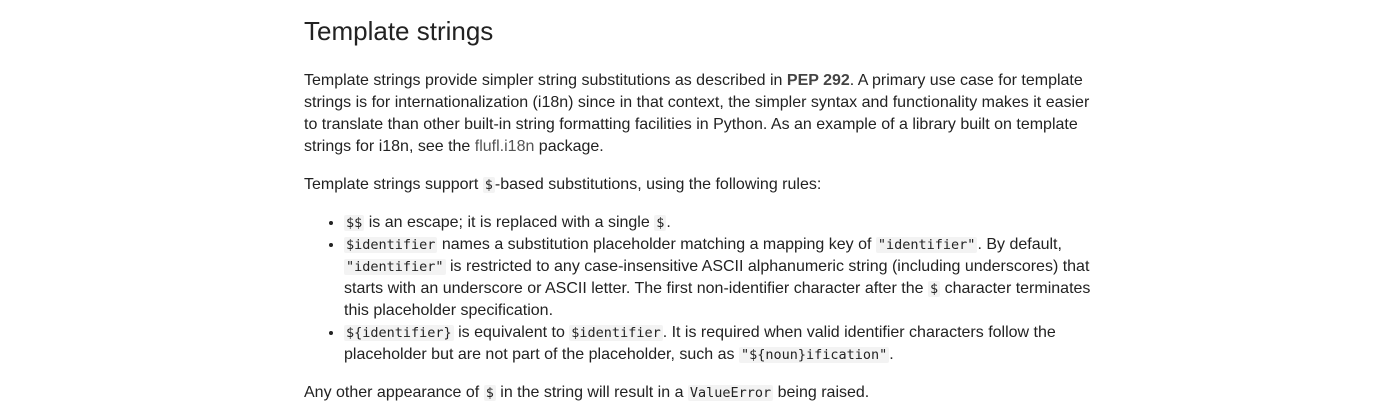 The height and width of the screenshot is (420, 1400). I want to click on rules-intro-text-1: Template strings support, so click(393, 184).